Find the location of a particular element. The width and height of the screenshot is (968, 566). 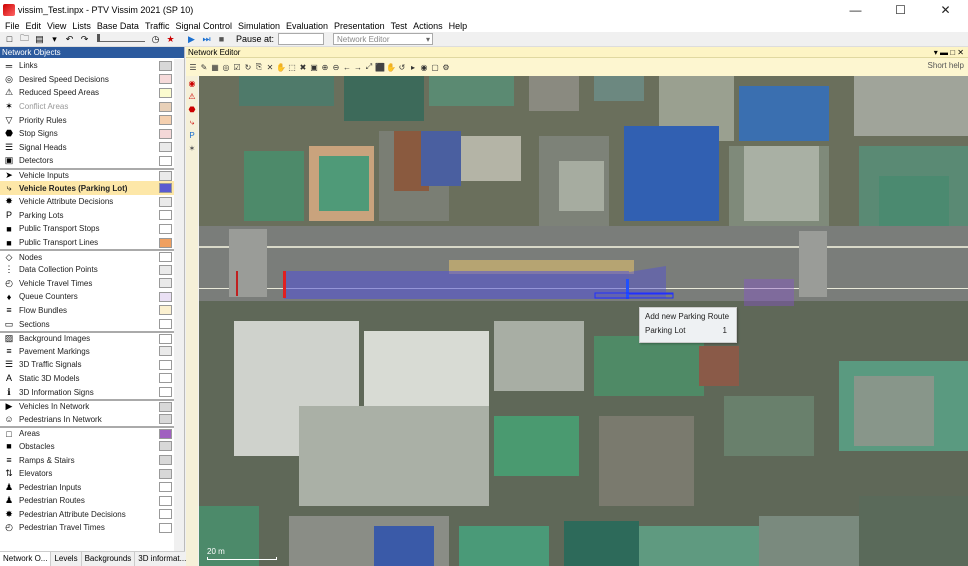

network-objects-scrollbar is located at coordinates (179, 306).